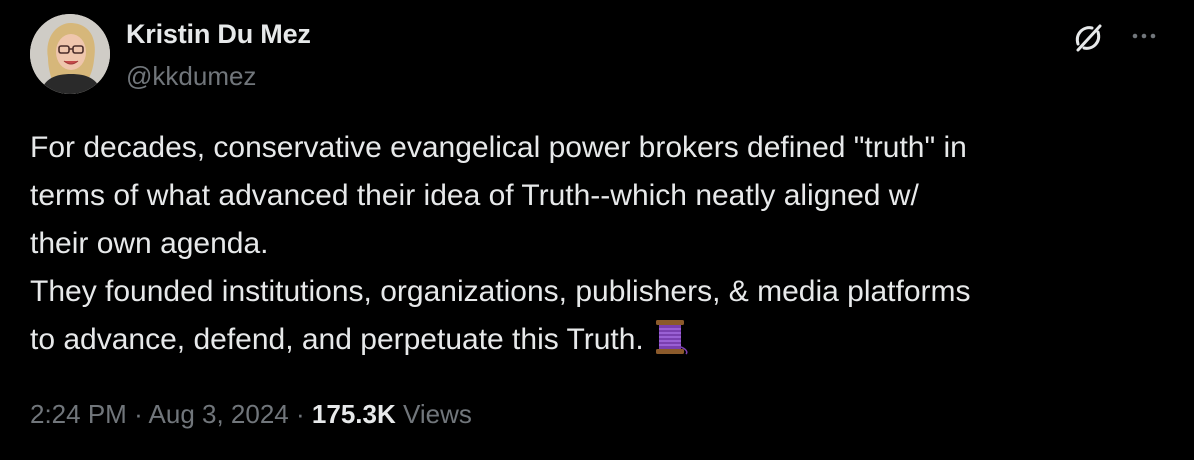 Image resolution: width=1194 pixels, height=460 pixels. I want to click on tweet-date: Aug 3, 2024, so click(219, 414).